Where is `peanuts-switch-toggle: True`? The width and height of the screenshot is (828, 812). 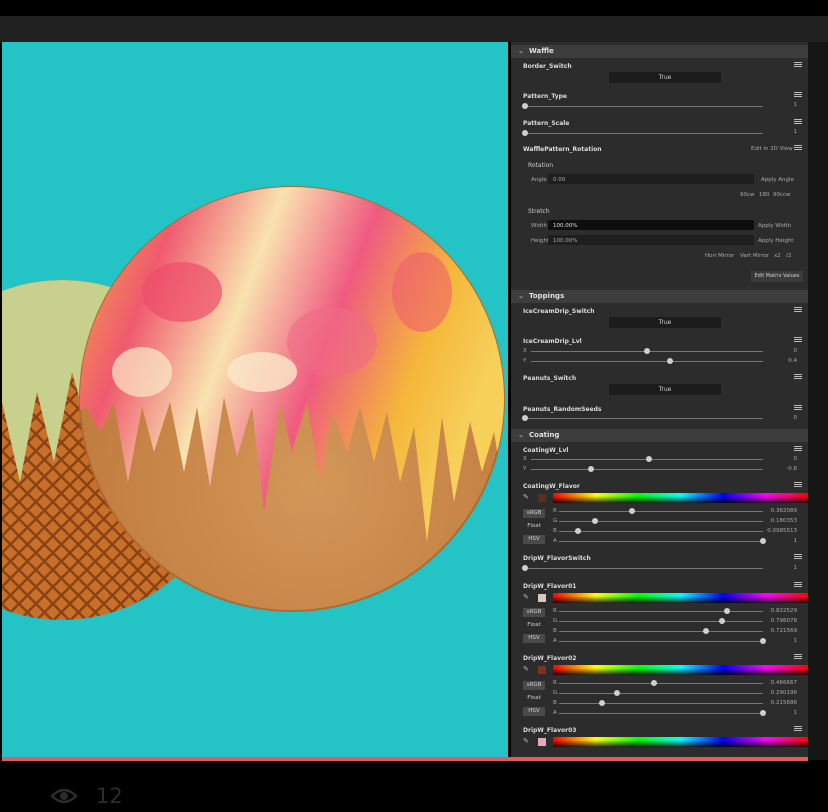
peanuts-switch-toggle: True is located at coordinates (665, 389).